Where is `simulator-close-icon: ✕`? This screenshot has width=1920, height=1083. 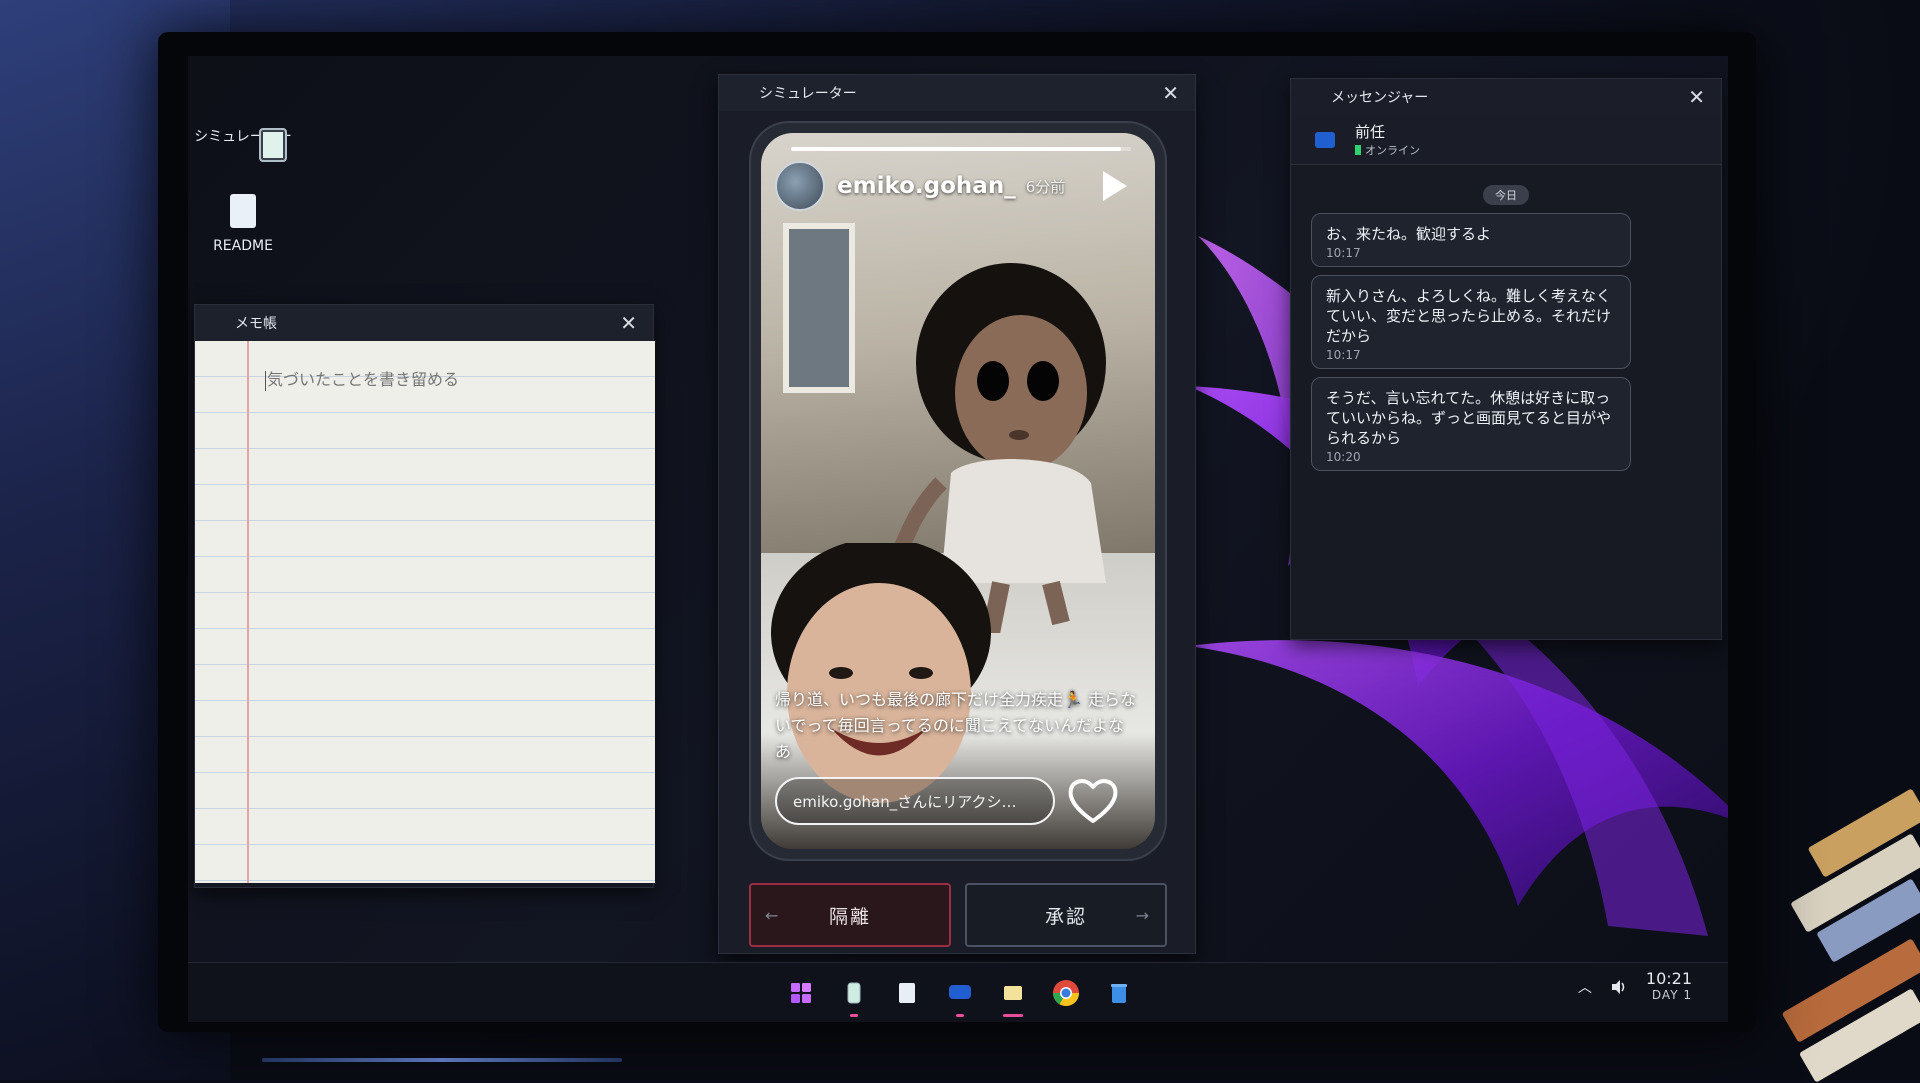 simulator-close-icon: ✕ is located at coordinates (1170, 93).